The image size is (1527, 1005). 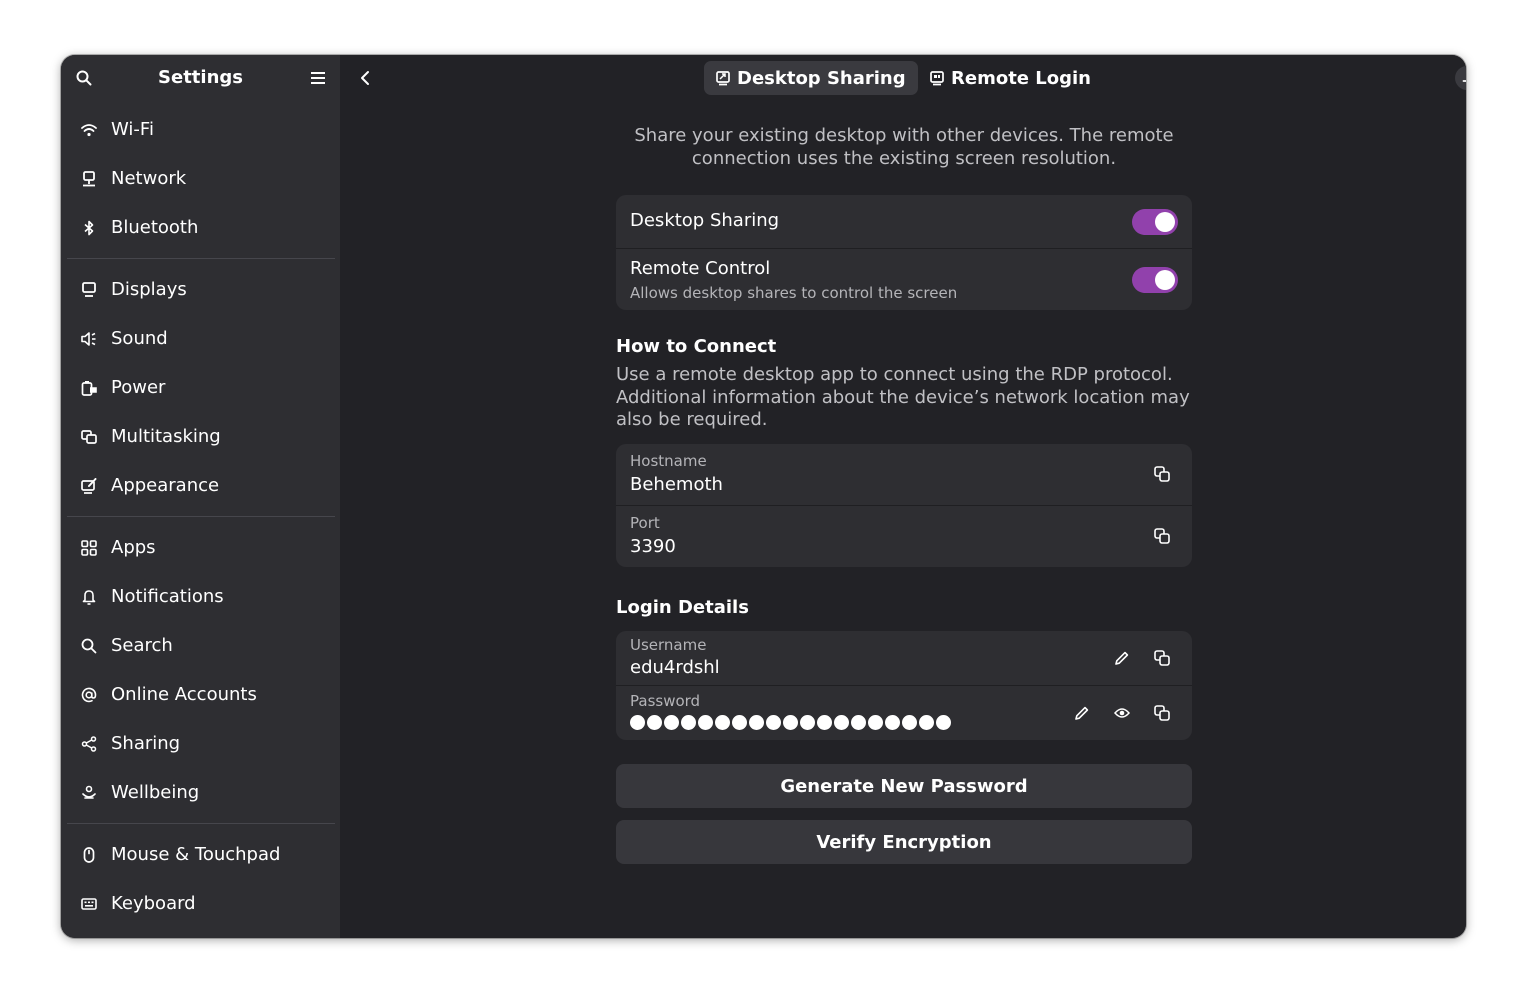 What do you see at coordinates (89, 904) in the screenshot?
I see `keyboard-icon` at bounding box center [89, 904].